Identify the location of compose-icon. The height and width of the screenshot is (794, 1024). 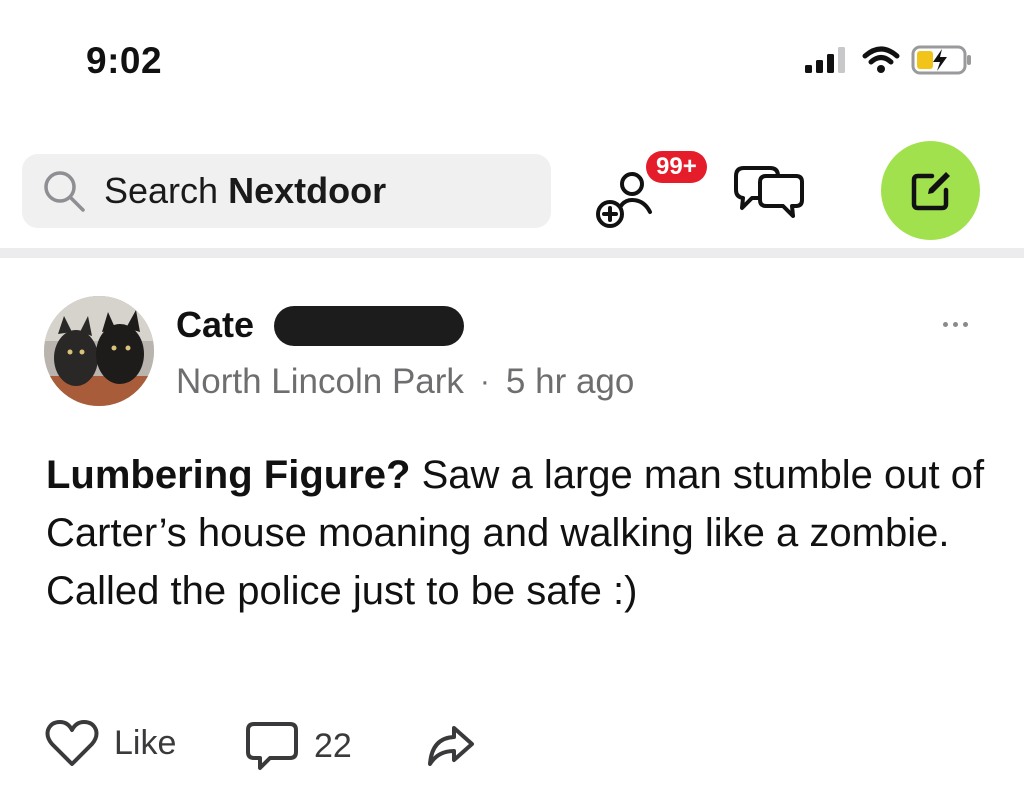
(930, 190).